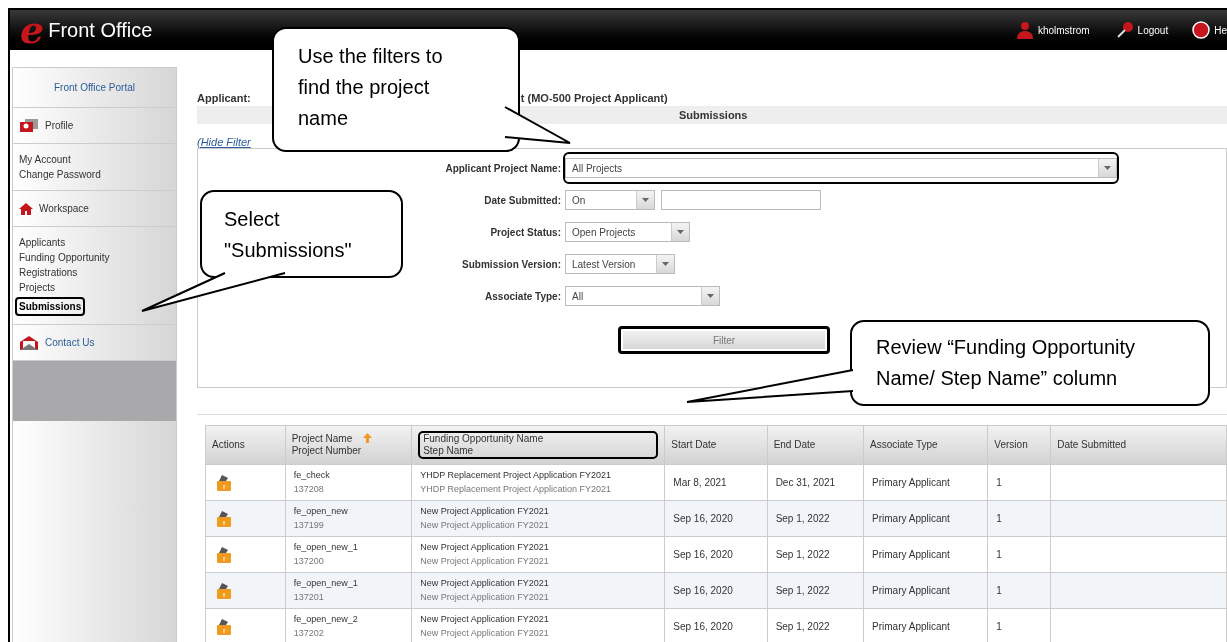 The width and height of the screenshot is (1227, 642). I want to click on project-number: 137199, so click(309, 525).